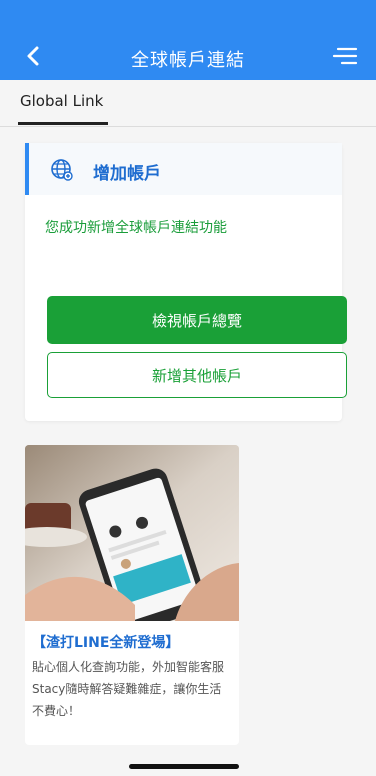 This screenshot has height=776, width=376. I want to click on active-tab-indicator, so click(63, 123).